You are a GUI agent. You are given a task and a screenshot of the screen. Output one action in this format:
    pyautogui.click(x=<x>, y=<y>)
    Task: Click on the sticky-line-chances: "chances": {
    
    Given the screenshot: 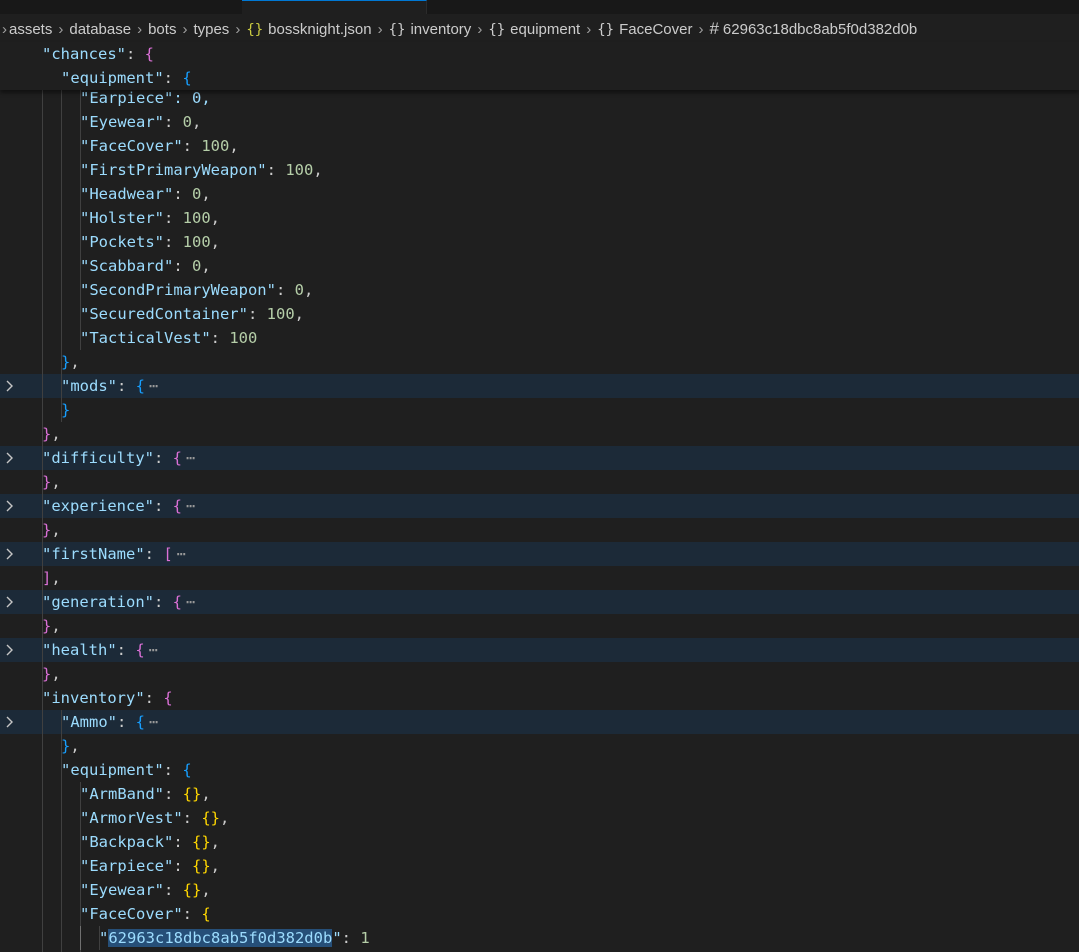 What is the action you would take?
    pyautogui.click(x=539, y=54)
    